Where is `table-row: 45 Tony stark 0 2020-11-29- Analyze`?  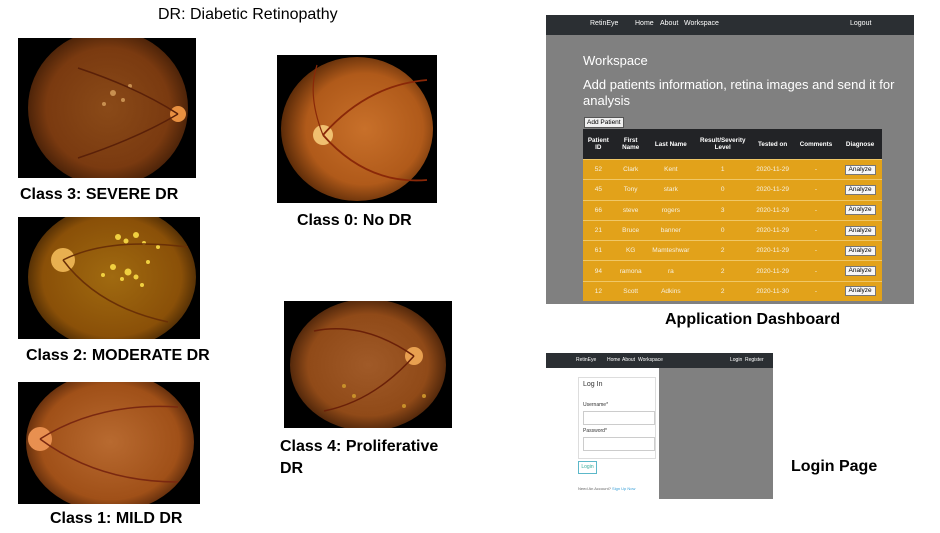 table-row: 45 Tony stark 0 2020-11-29- Analyze is located at coordinates (732, 190).